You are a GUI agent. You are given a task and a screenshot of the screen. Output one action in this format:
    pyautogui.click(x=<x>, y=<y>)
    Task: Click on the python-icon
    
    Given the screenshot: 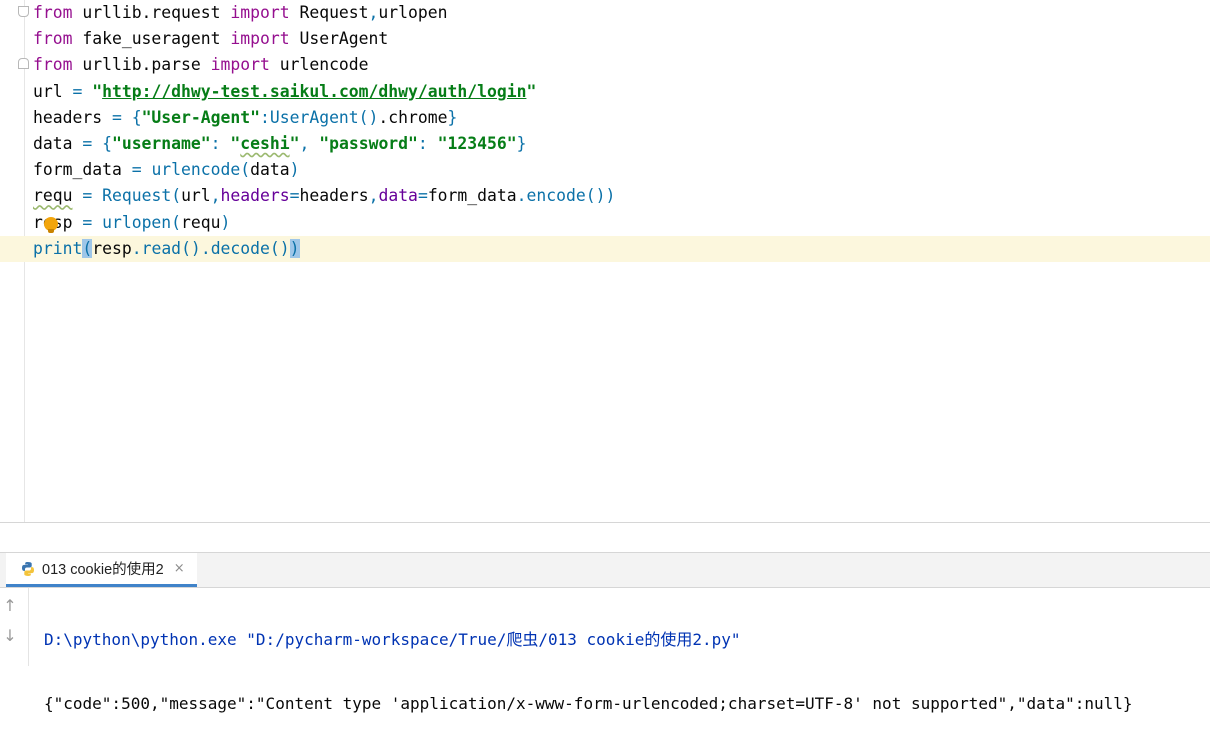 What is the action you would take?
    pyautogui.click(x=28, y=568)
    